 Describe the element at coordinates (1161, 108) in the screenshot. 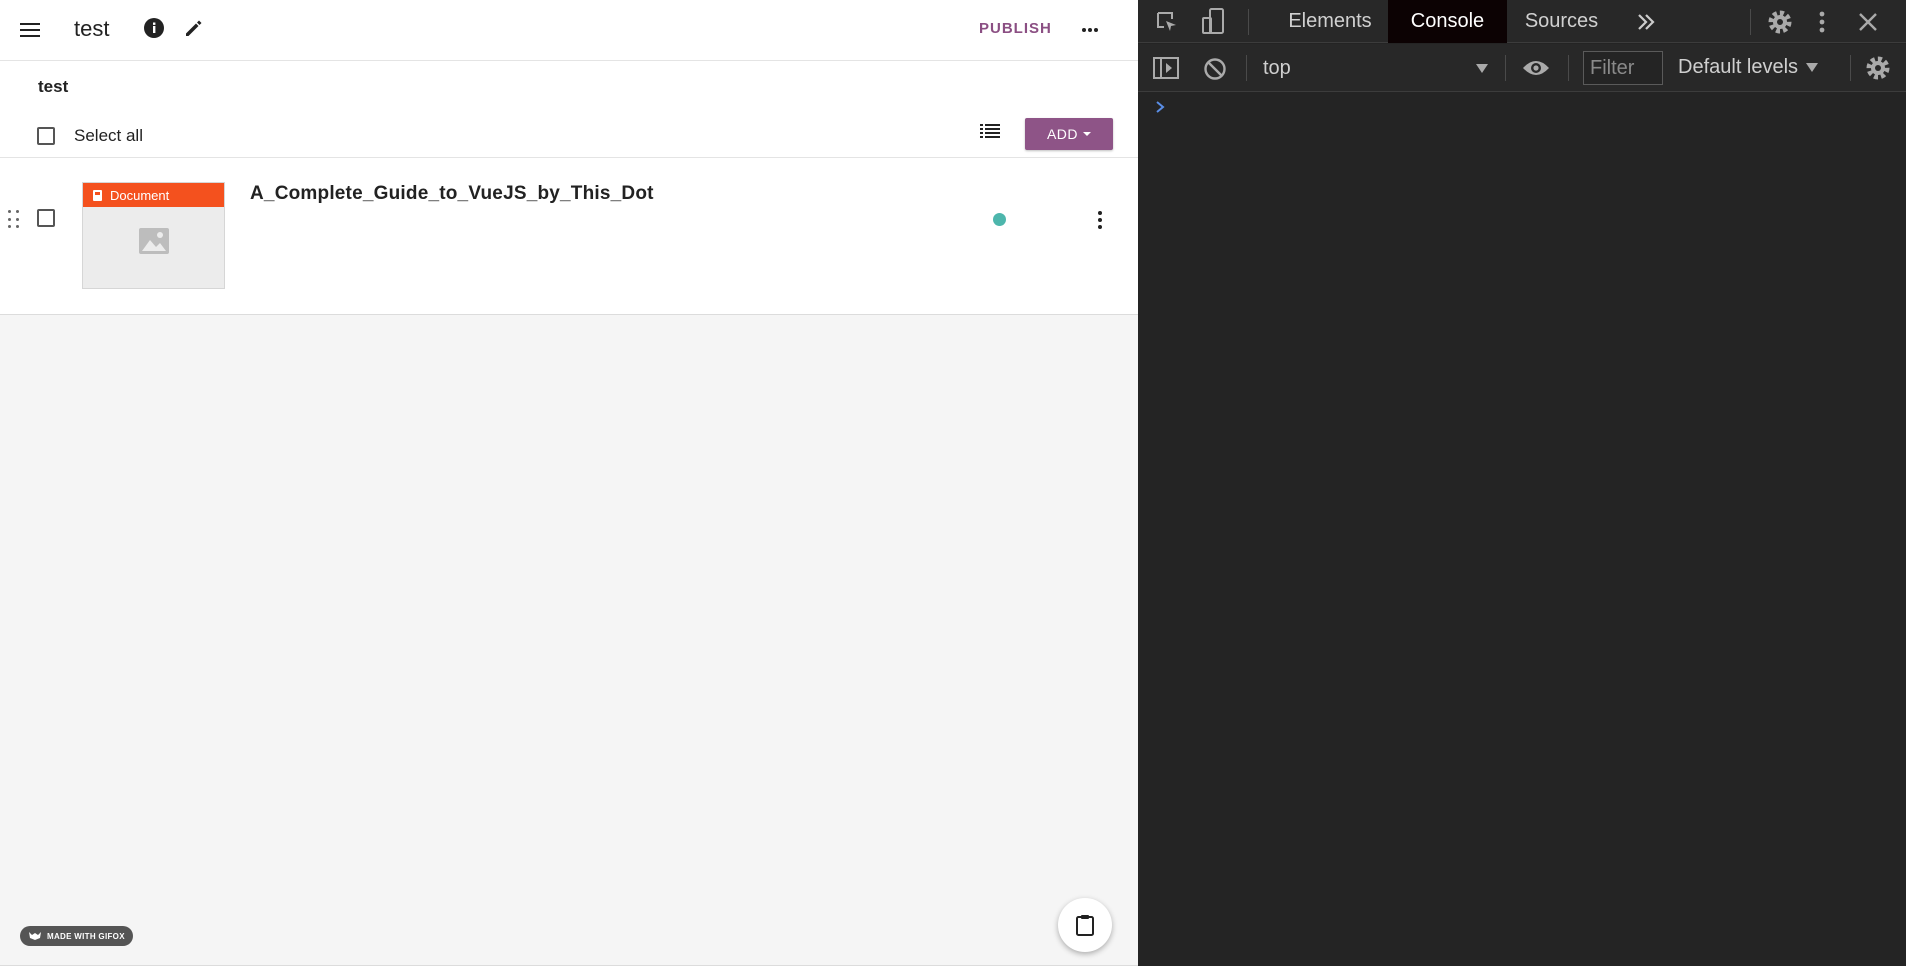

I see `console-prompt-icon` at that location.